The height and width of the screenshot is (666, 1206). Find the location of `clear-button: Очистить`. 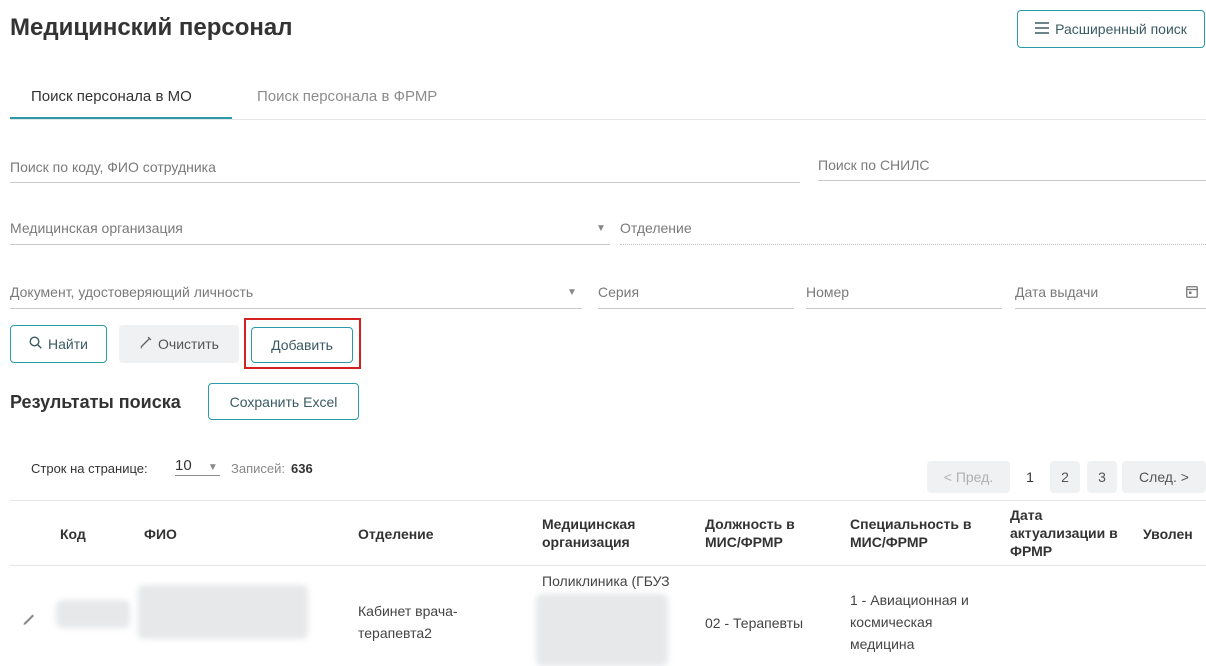

clear-button: Очистить is located at coordinates (179, 344).